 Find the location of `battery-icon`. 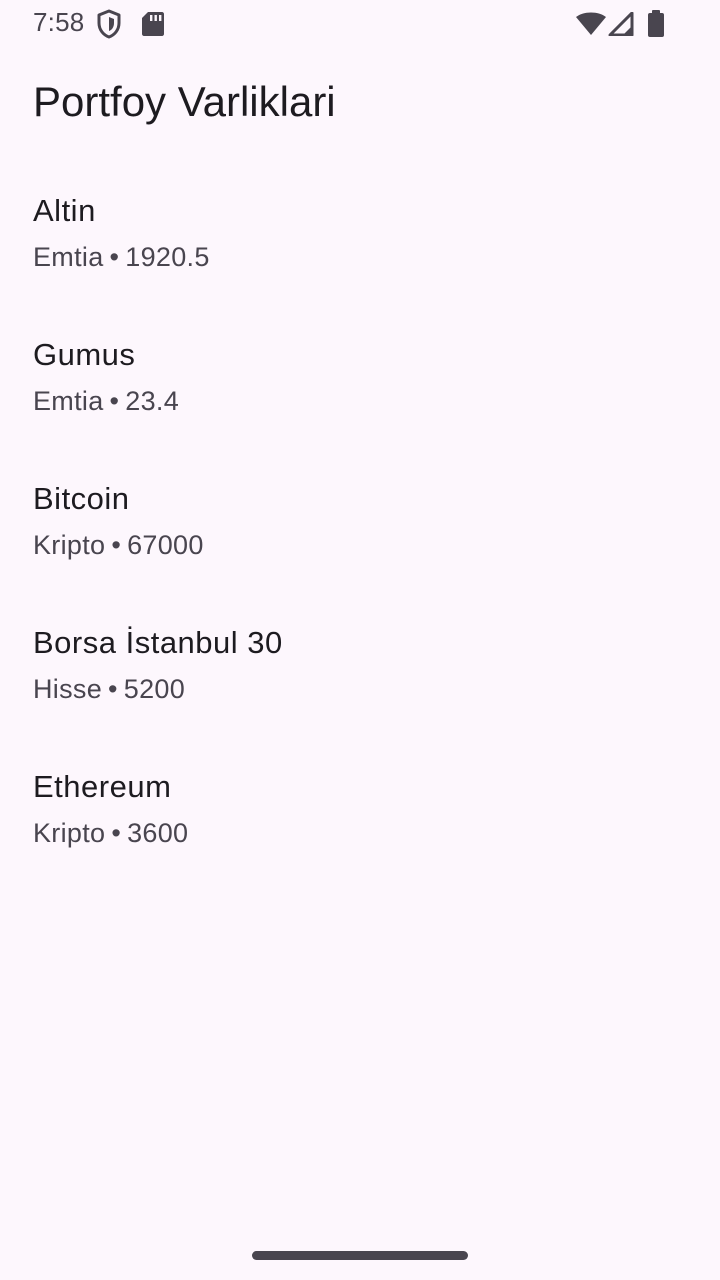

battery-icon is located at coordinates (656, 26).